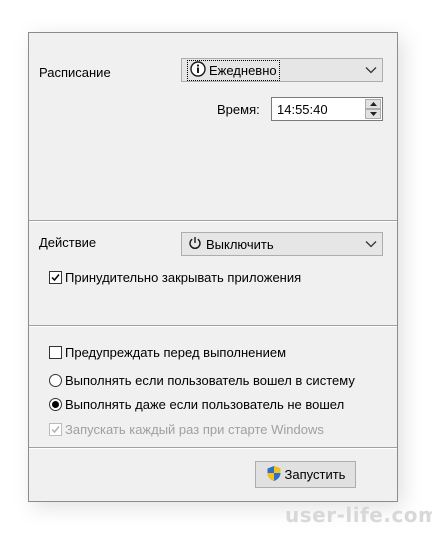  I want to click on divider-footer, so click(213, 448).